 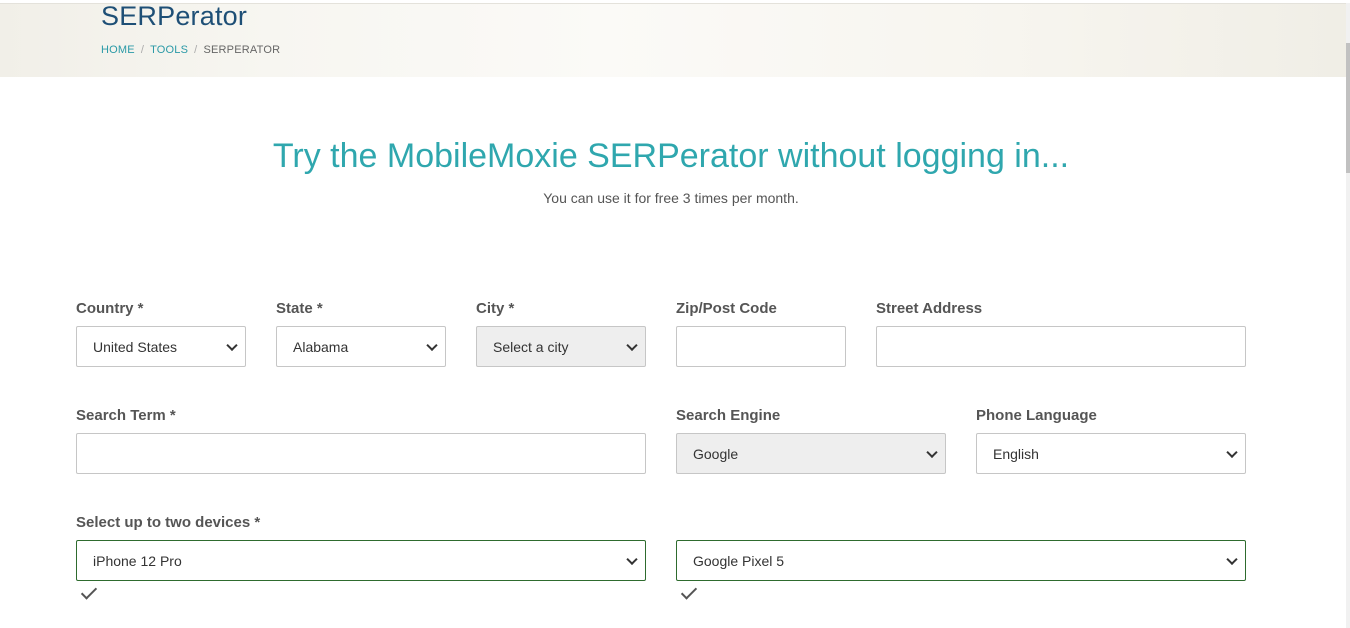 What do you see at coordinates (118, 50) in the screenshot?
I see `breadcrumb-home-link: HOME` at bounding box center [118, 50].